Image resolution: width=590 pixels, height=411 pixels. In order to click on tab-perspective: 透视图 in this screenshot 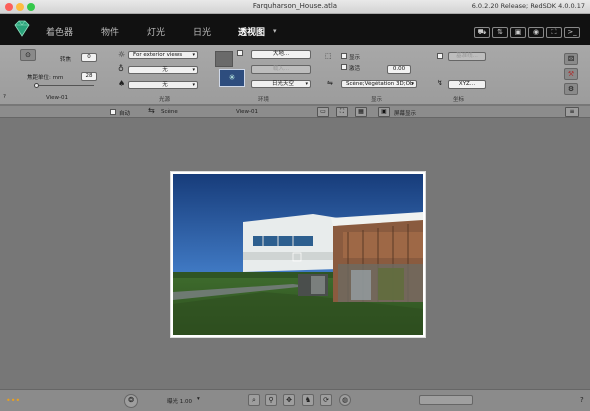, I will do `click(251, 31)`.